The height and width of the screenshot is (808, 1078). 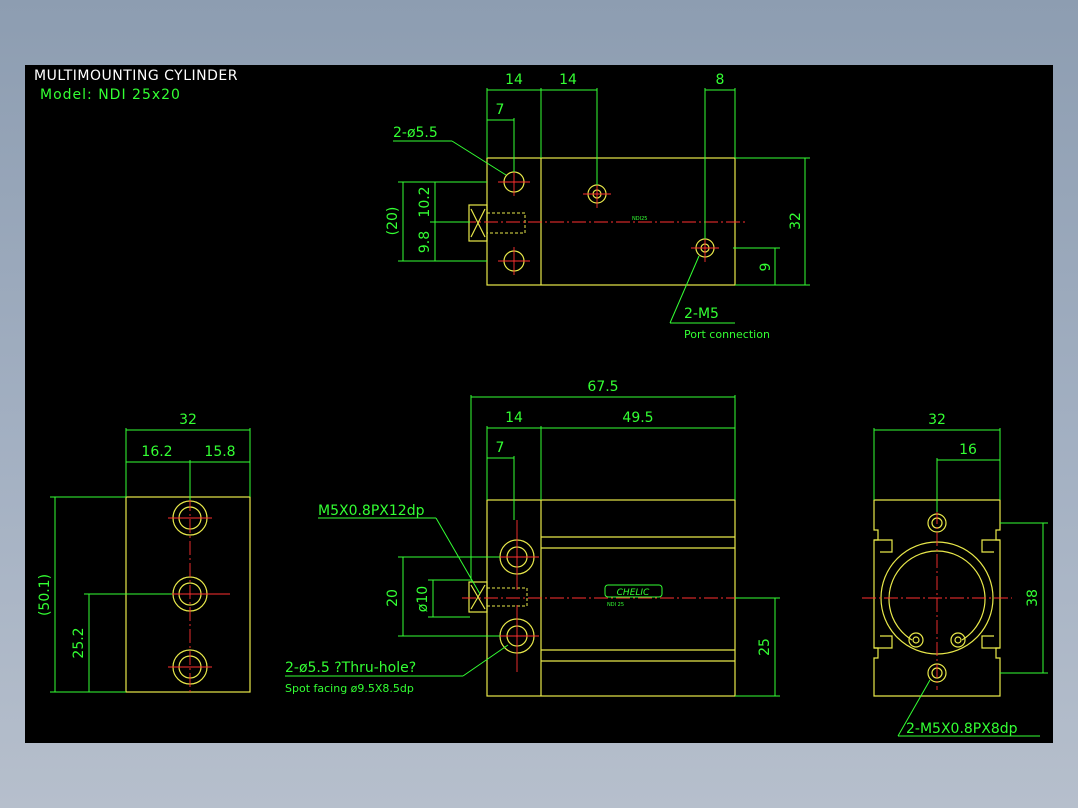 I want to click on dim-16-2: 16.2, so click(x=156, y=452).